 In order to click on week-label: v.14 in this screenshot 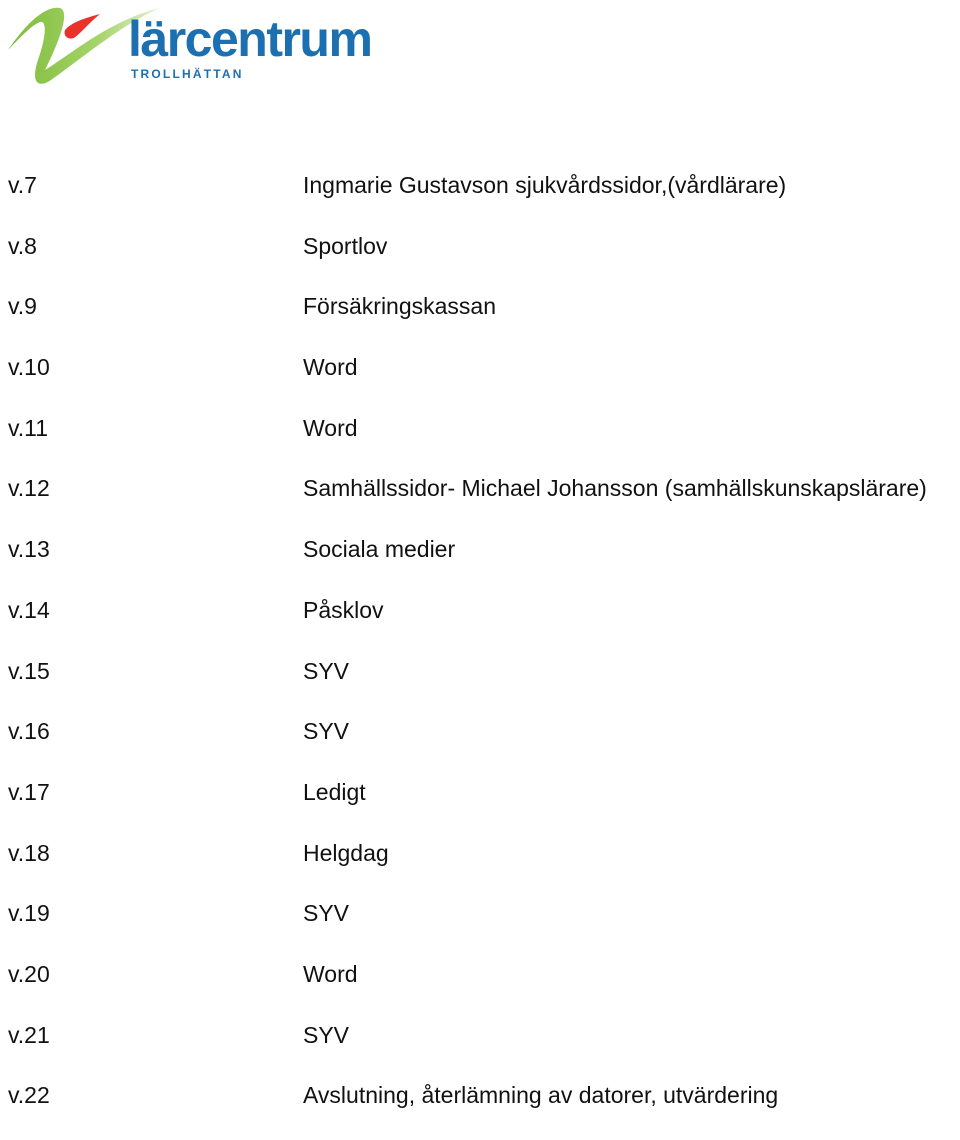, I will do `click(29, 609)`.